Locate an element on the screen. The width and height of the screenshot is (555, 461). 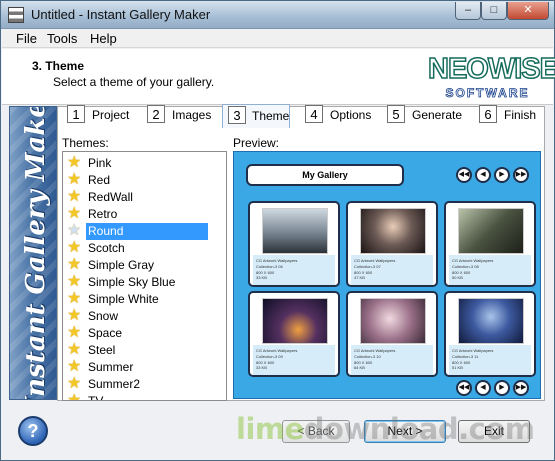
tab-finish: 6 Finish is located at coordinates (511, 116).